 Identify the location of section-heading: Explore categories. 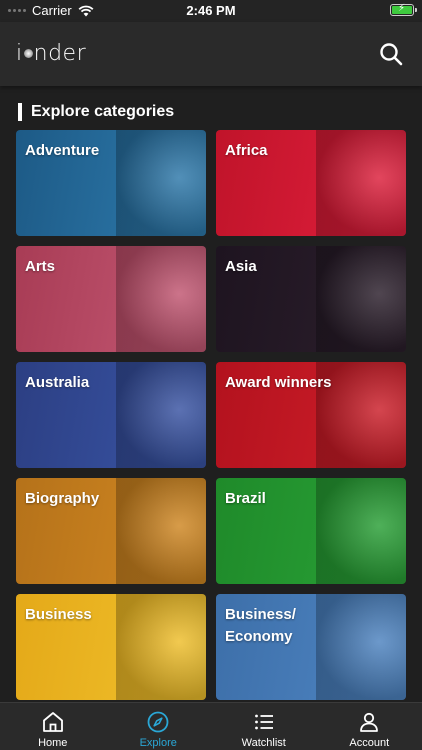
(96, 112).